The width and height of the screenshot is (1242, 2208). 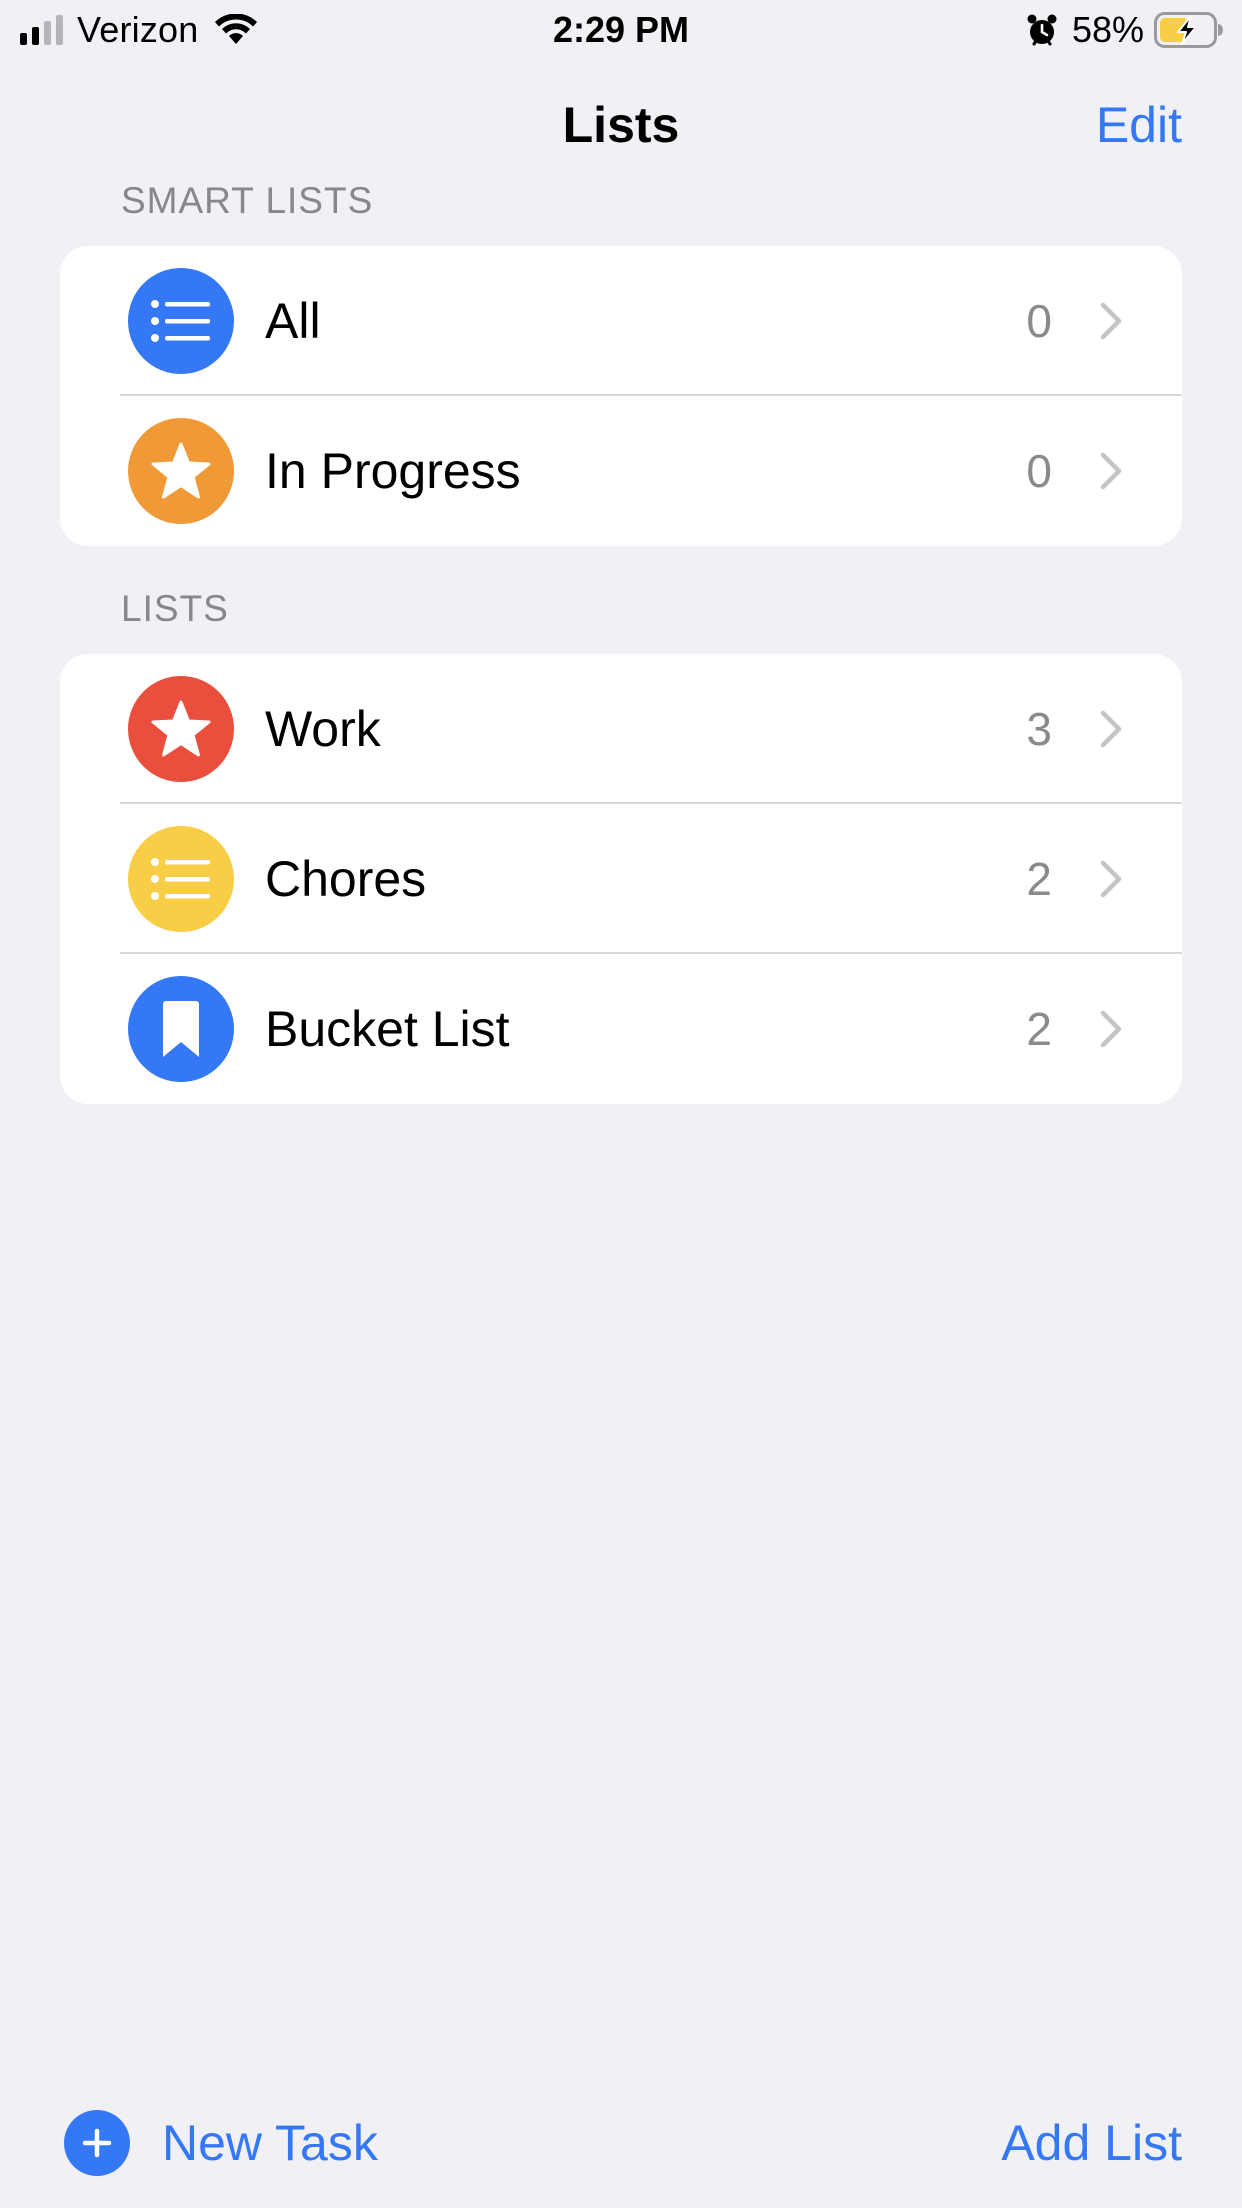 I want to click on status-right: 58%, so click(x=1125, y=29).